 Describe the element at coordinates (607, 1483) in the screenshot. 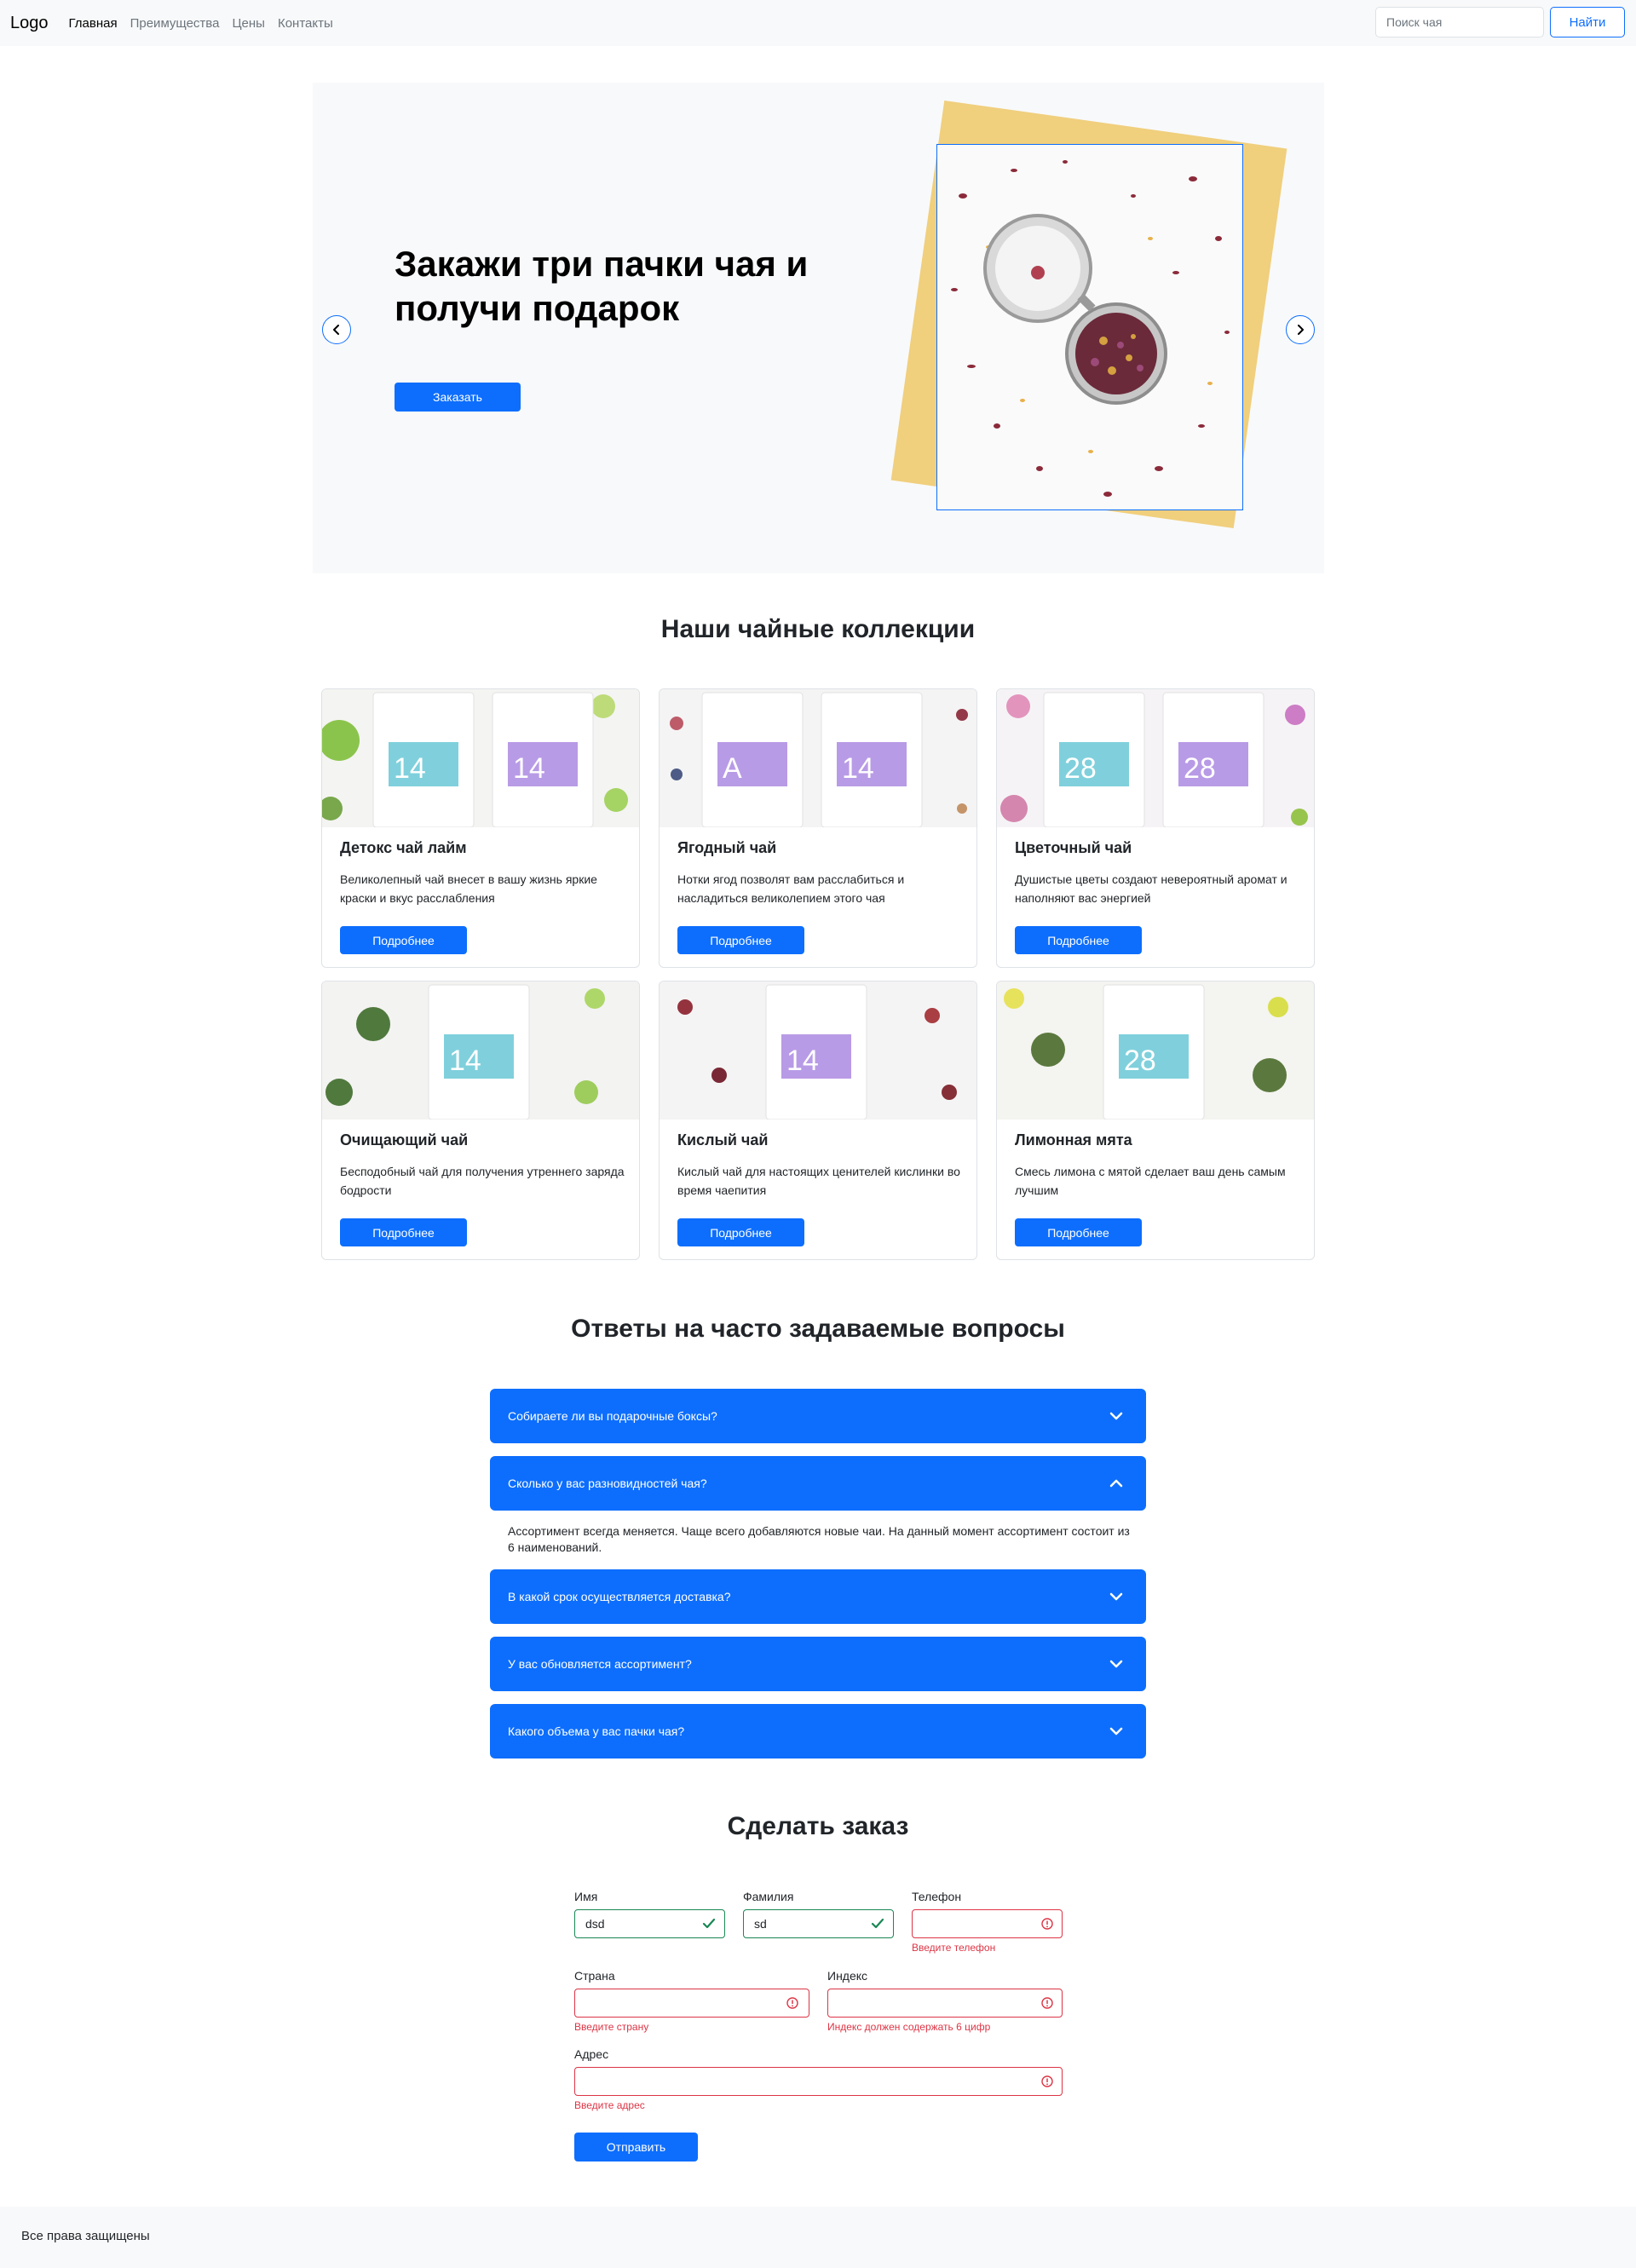

I see `faq-question: Сколько у вас разновидностей чая?` at that location.